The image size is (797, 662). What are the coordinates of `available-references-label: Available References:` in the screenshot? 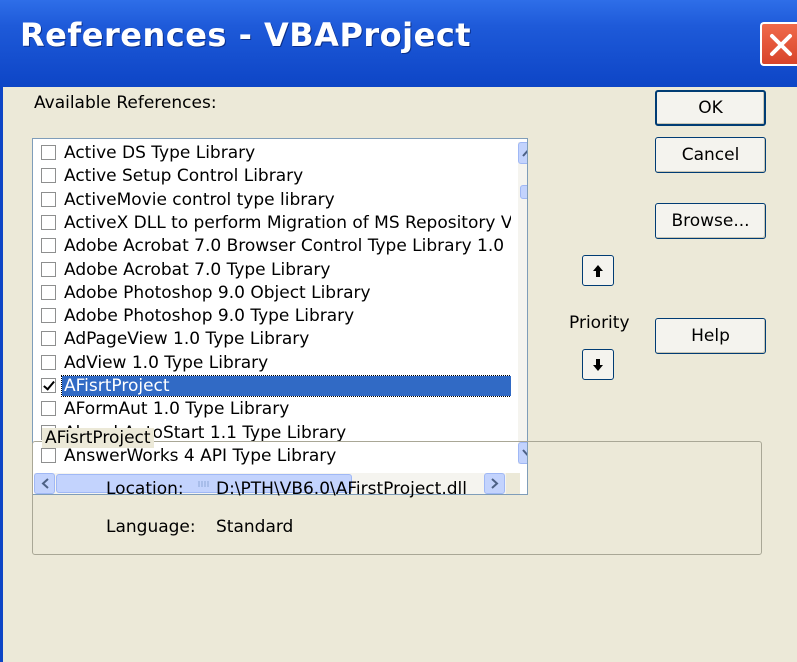 It's located at (125, 103).